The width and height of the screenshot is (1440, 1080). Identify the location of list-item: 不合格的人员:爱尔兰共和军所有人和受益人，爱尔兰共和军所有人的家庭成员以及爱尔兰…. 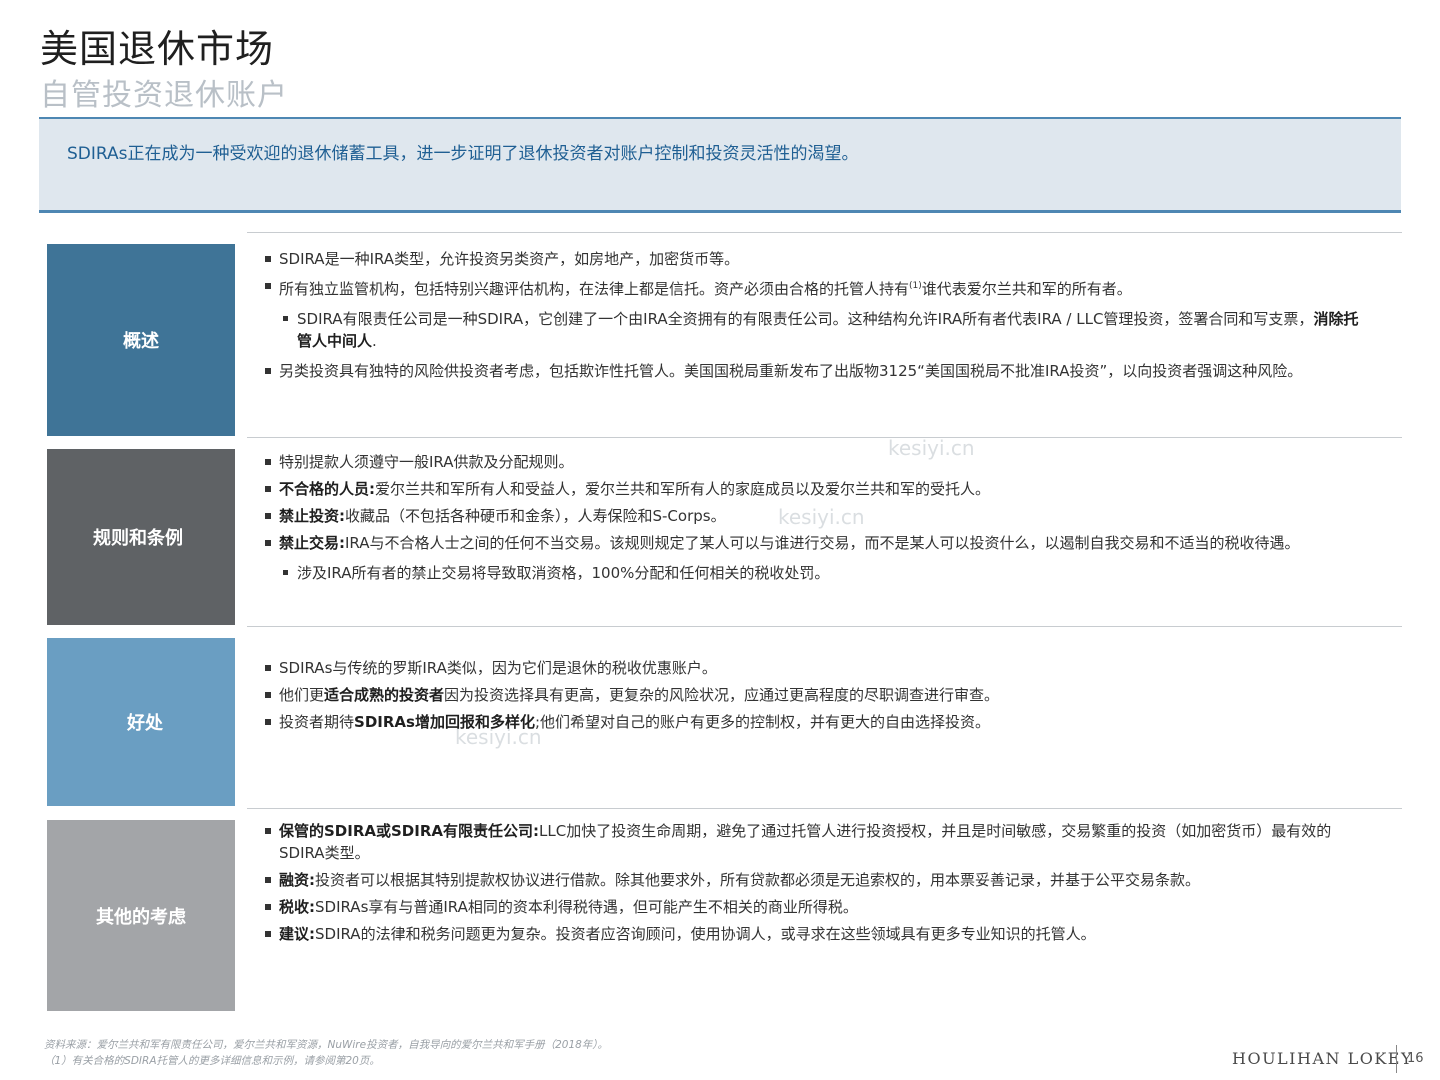
(812, 489).